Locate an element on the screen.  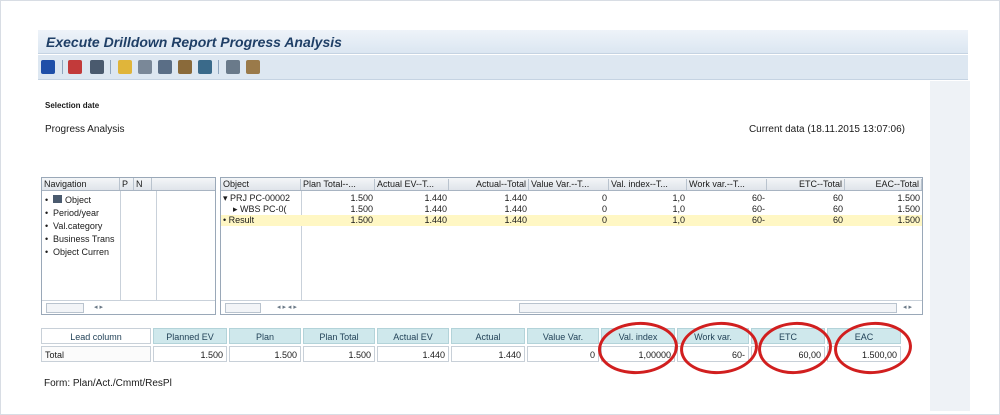
form-label: Form: Plan/Act./Cmmt/ResPl is located at coordinates (108, 383).